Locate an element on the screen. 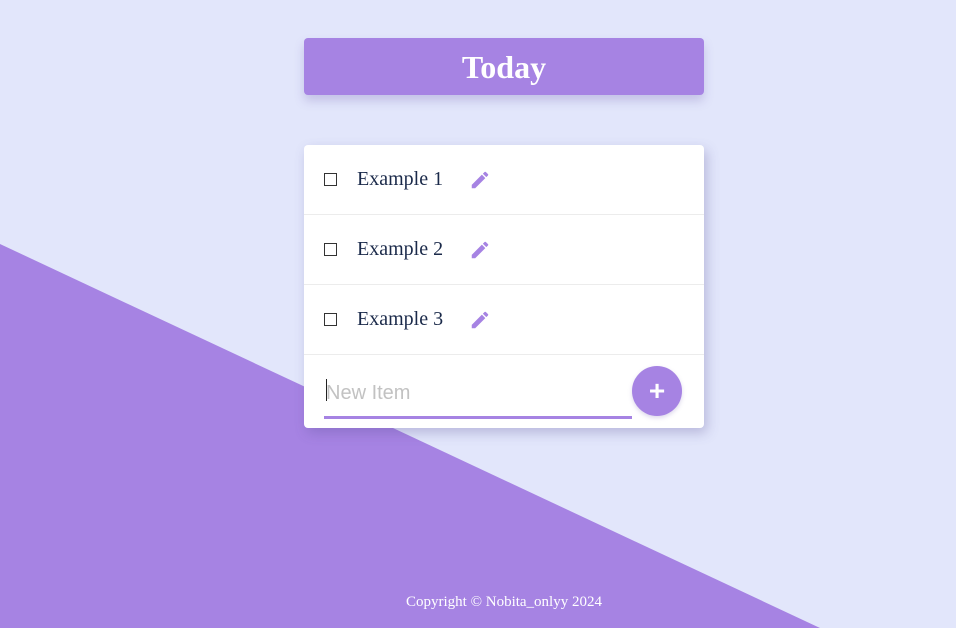 The height and width of the screenshot is (628, 956). heading-box: Today is located at coordinates (504, 66).